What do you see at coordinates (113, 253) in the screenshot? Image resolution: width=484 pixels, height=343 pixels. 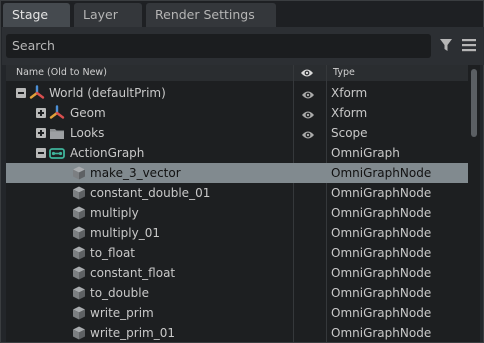 I see `prim-name: to_float` at bounding box center [113, 253].